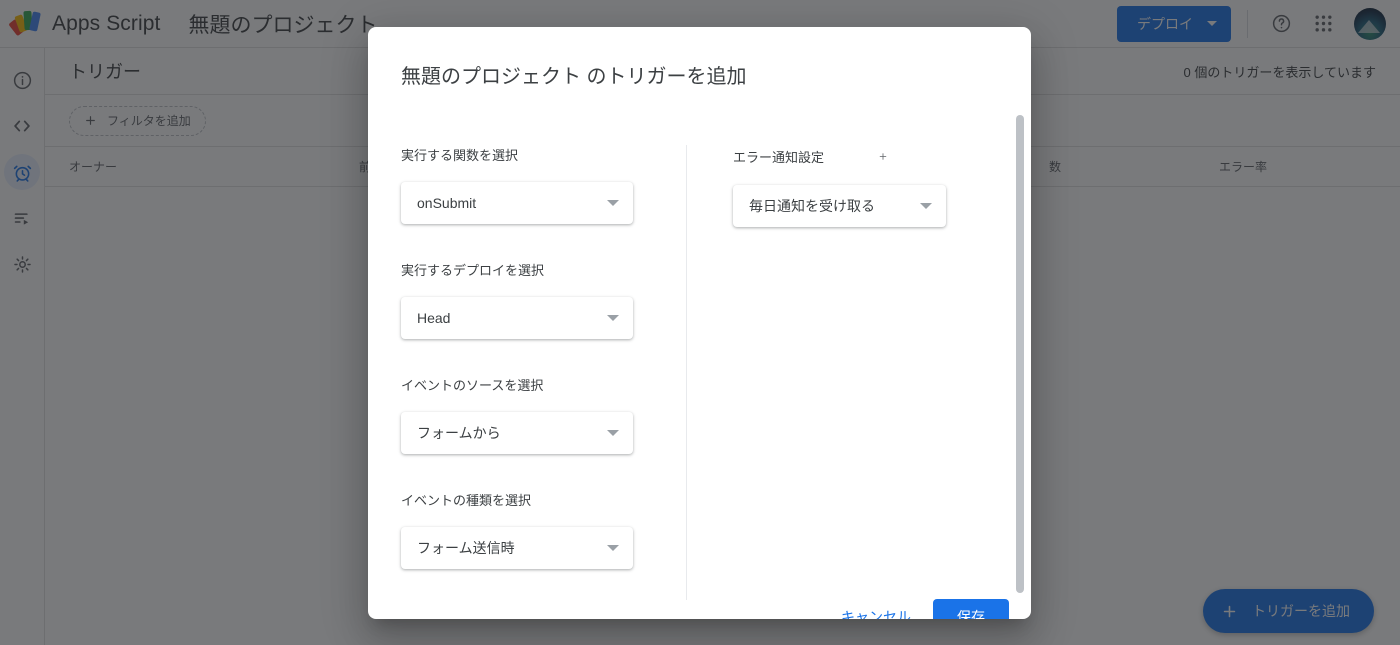  What do you see at coordinates (876, 608) in the screenshot?
I see `cancel-button: キャンセル` at bounding box center [876, 608].